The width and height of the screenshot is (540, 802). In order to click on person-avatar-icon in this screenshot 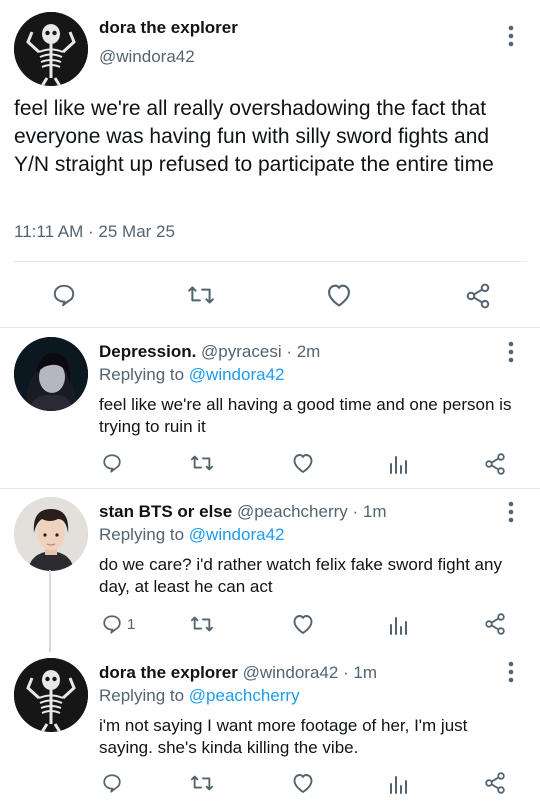, I will do `click(51, 534)`.